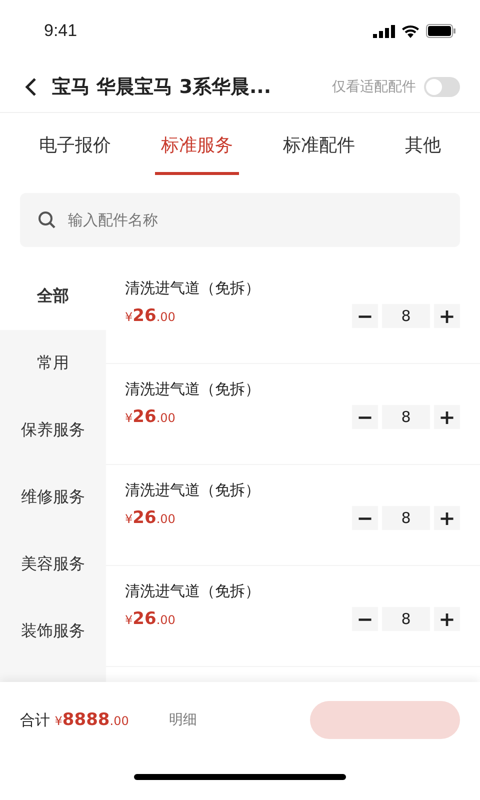 Image resolution: width=480 pixels, height=800 pixels. What do you see at coordinates (197, 144) in the screenshot?
I see `tab: 标准服务` at bounding box center [197, 144].